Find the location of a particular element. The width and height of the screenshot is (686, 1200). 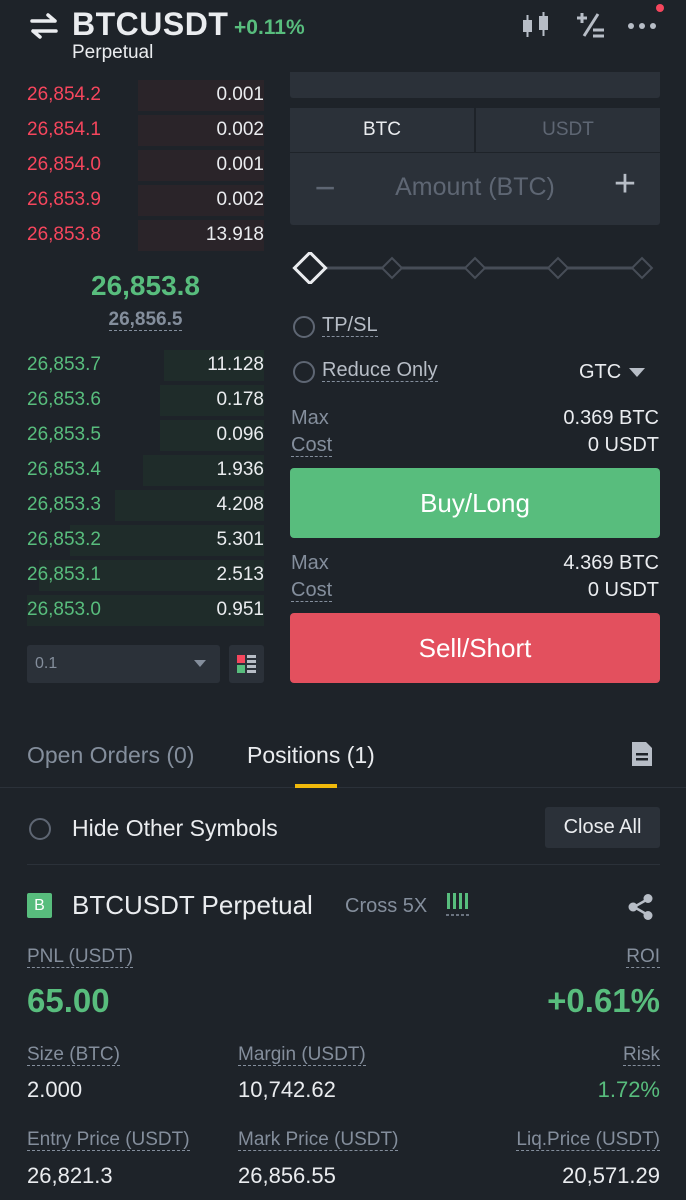

bid-price: 26,853.6 is located at coordinates (64, 399).